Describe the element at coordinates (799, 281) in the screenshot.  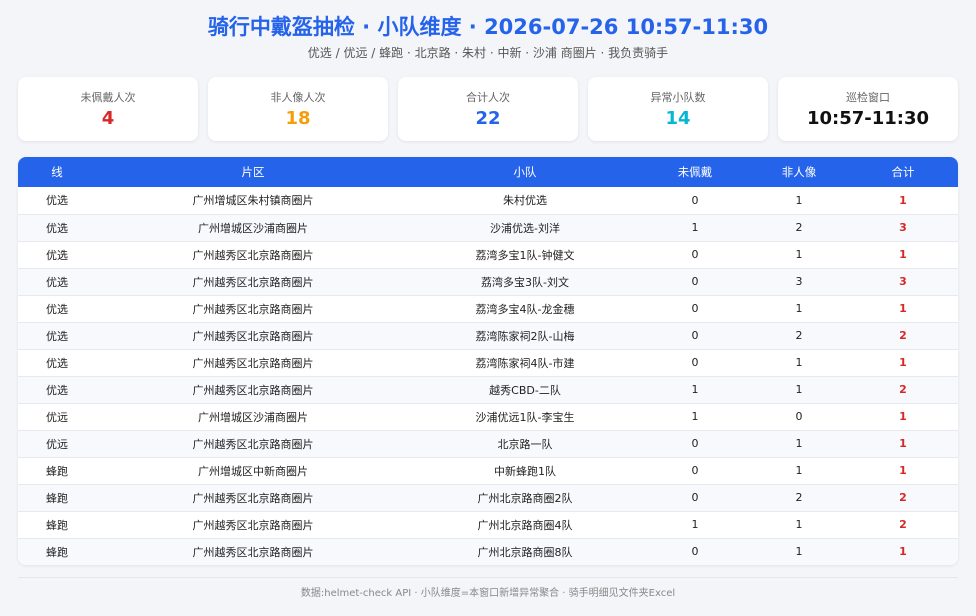
I see `cell-non-portrait: 3` at that location.